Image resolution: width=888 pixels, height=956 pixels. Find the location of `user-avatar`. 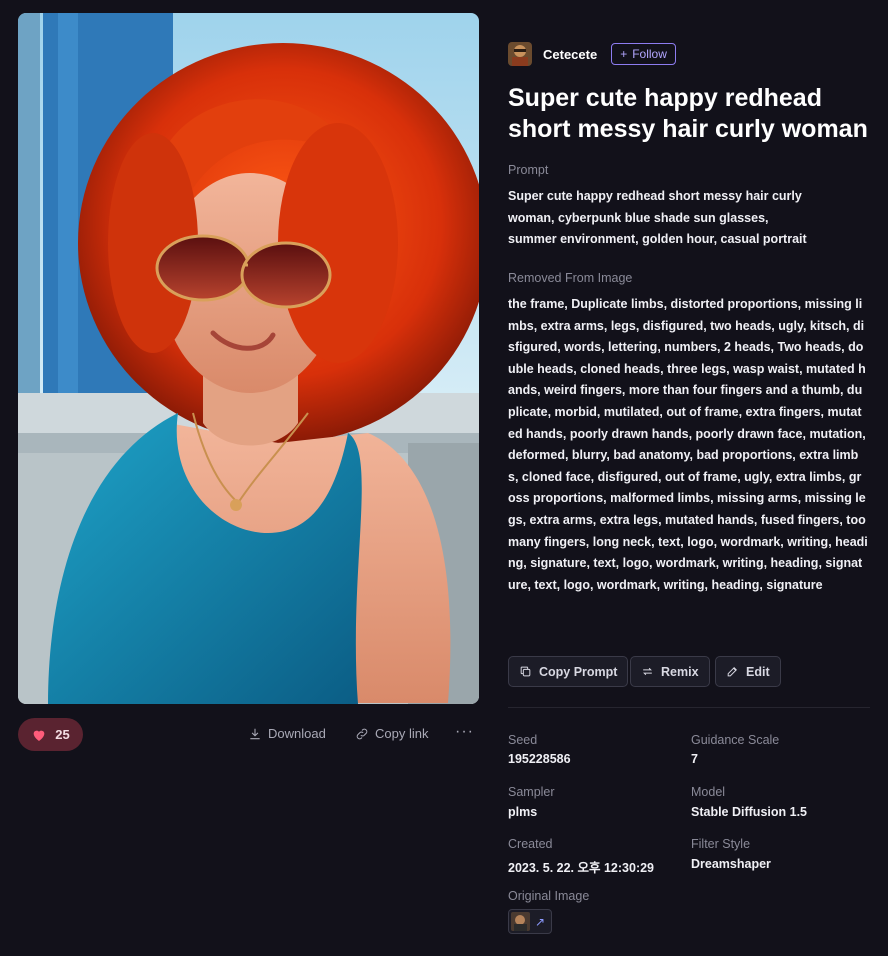

user-avatar is located at coordinates (520, 54).